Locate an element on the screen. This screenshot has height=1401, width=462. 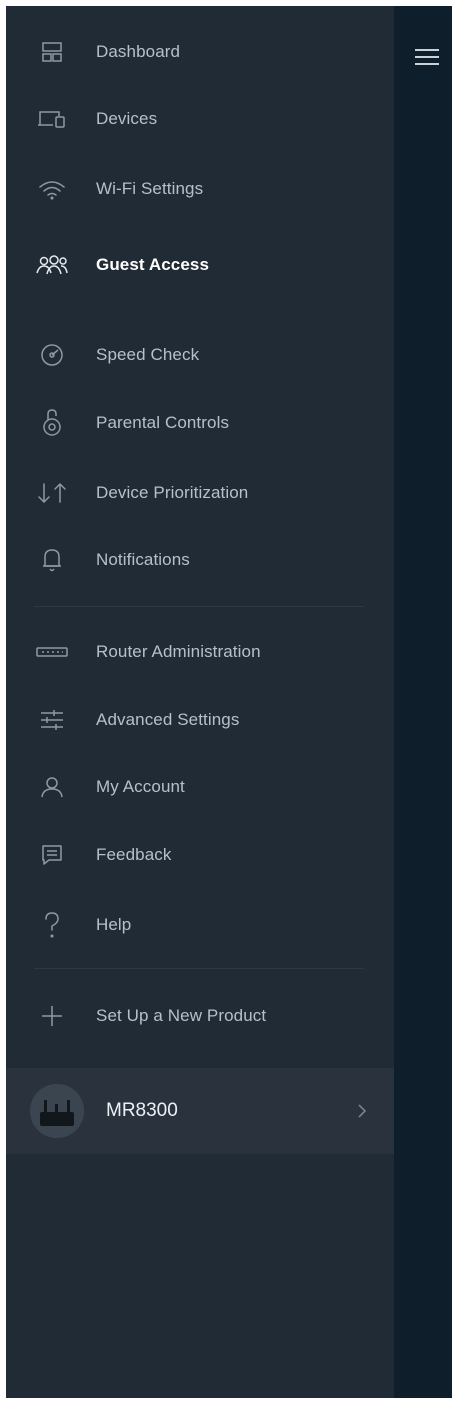
menu-item-speed-check: Speed Check is located at coordinates (200, 355).